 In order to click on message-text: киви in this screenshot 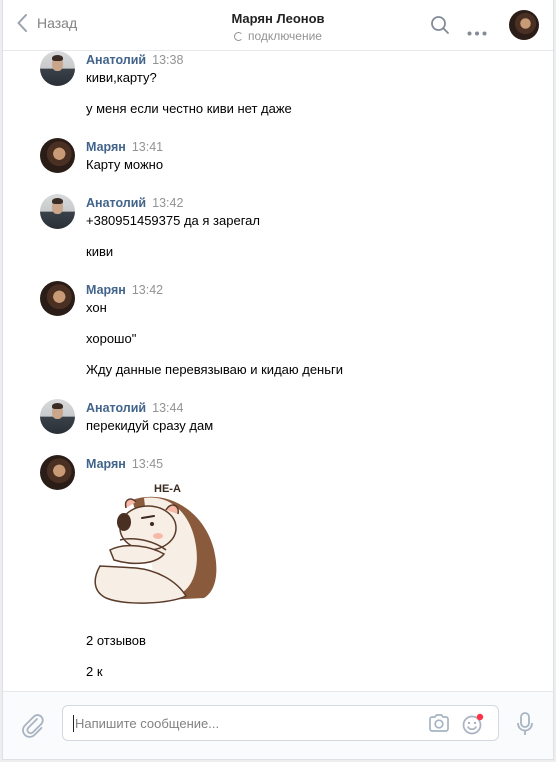, I will do `click(100, 251)`.